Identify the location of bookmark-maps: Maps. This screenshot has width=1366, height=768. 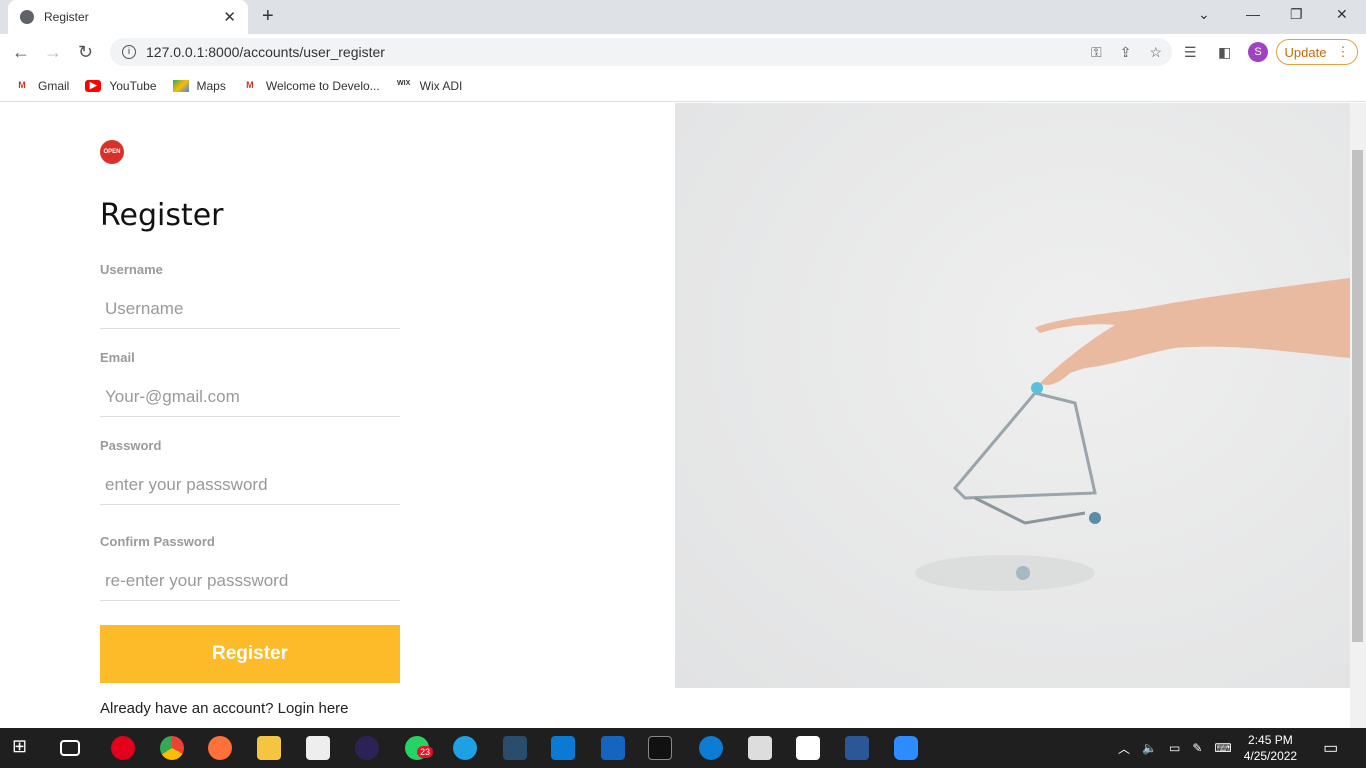
(199, 85).